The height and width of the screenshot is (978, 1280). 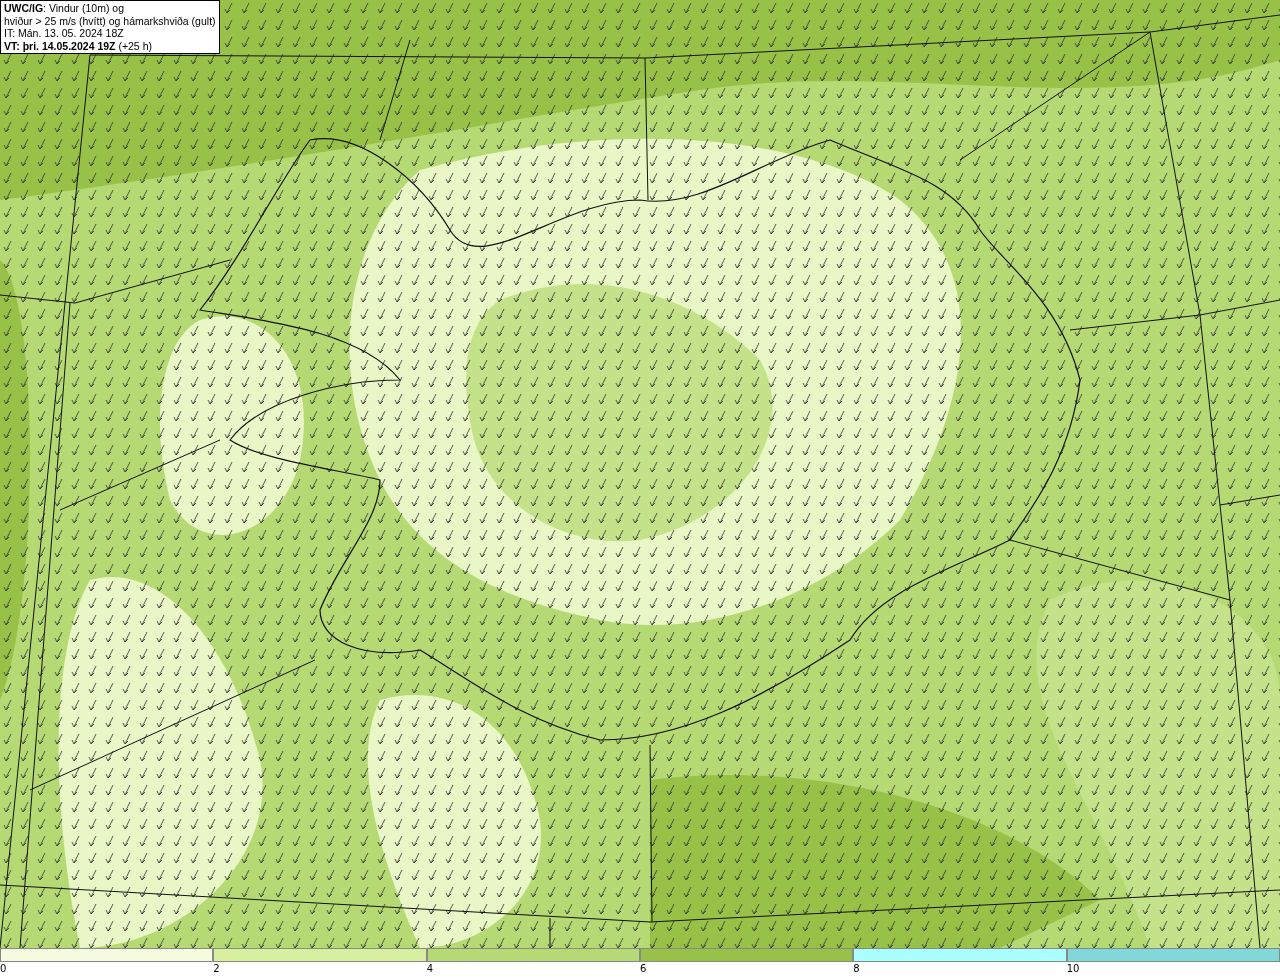 I want to click on legend-label: 8, so click(x=856, y=969).